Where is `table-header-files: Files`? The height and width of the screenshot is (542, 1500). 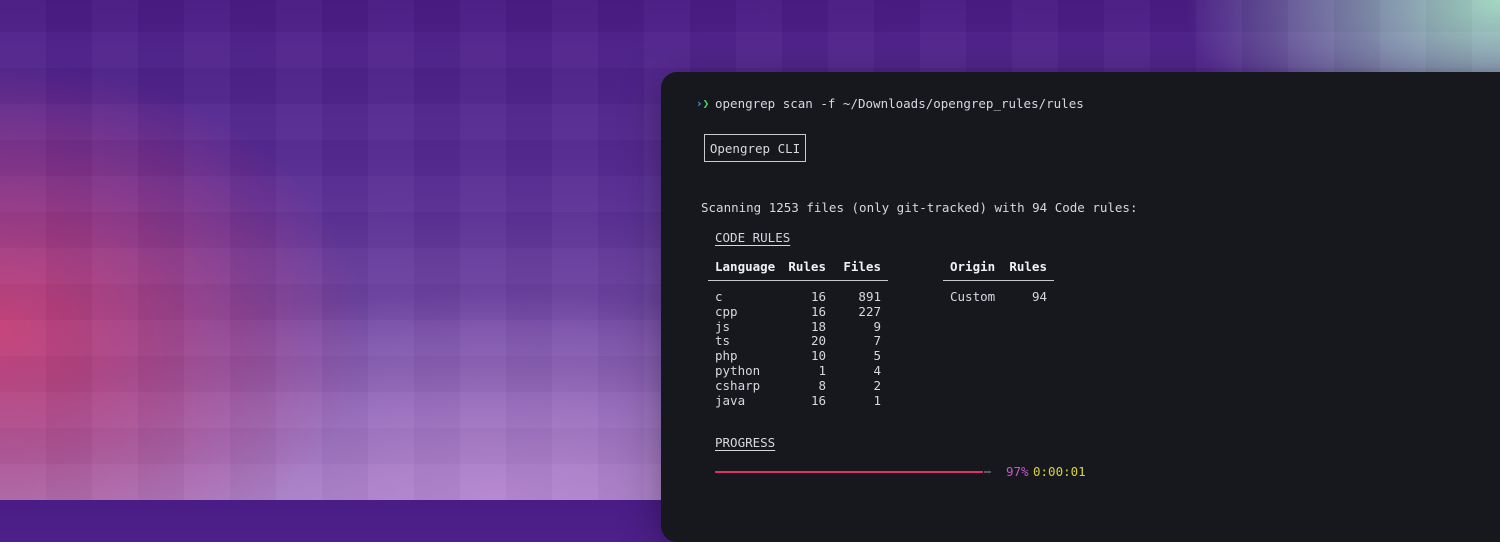
table-header-files: Files is located at coordinates (862, 266).